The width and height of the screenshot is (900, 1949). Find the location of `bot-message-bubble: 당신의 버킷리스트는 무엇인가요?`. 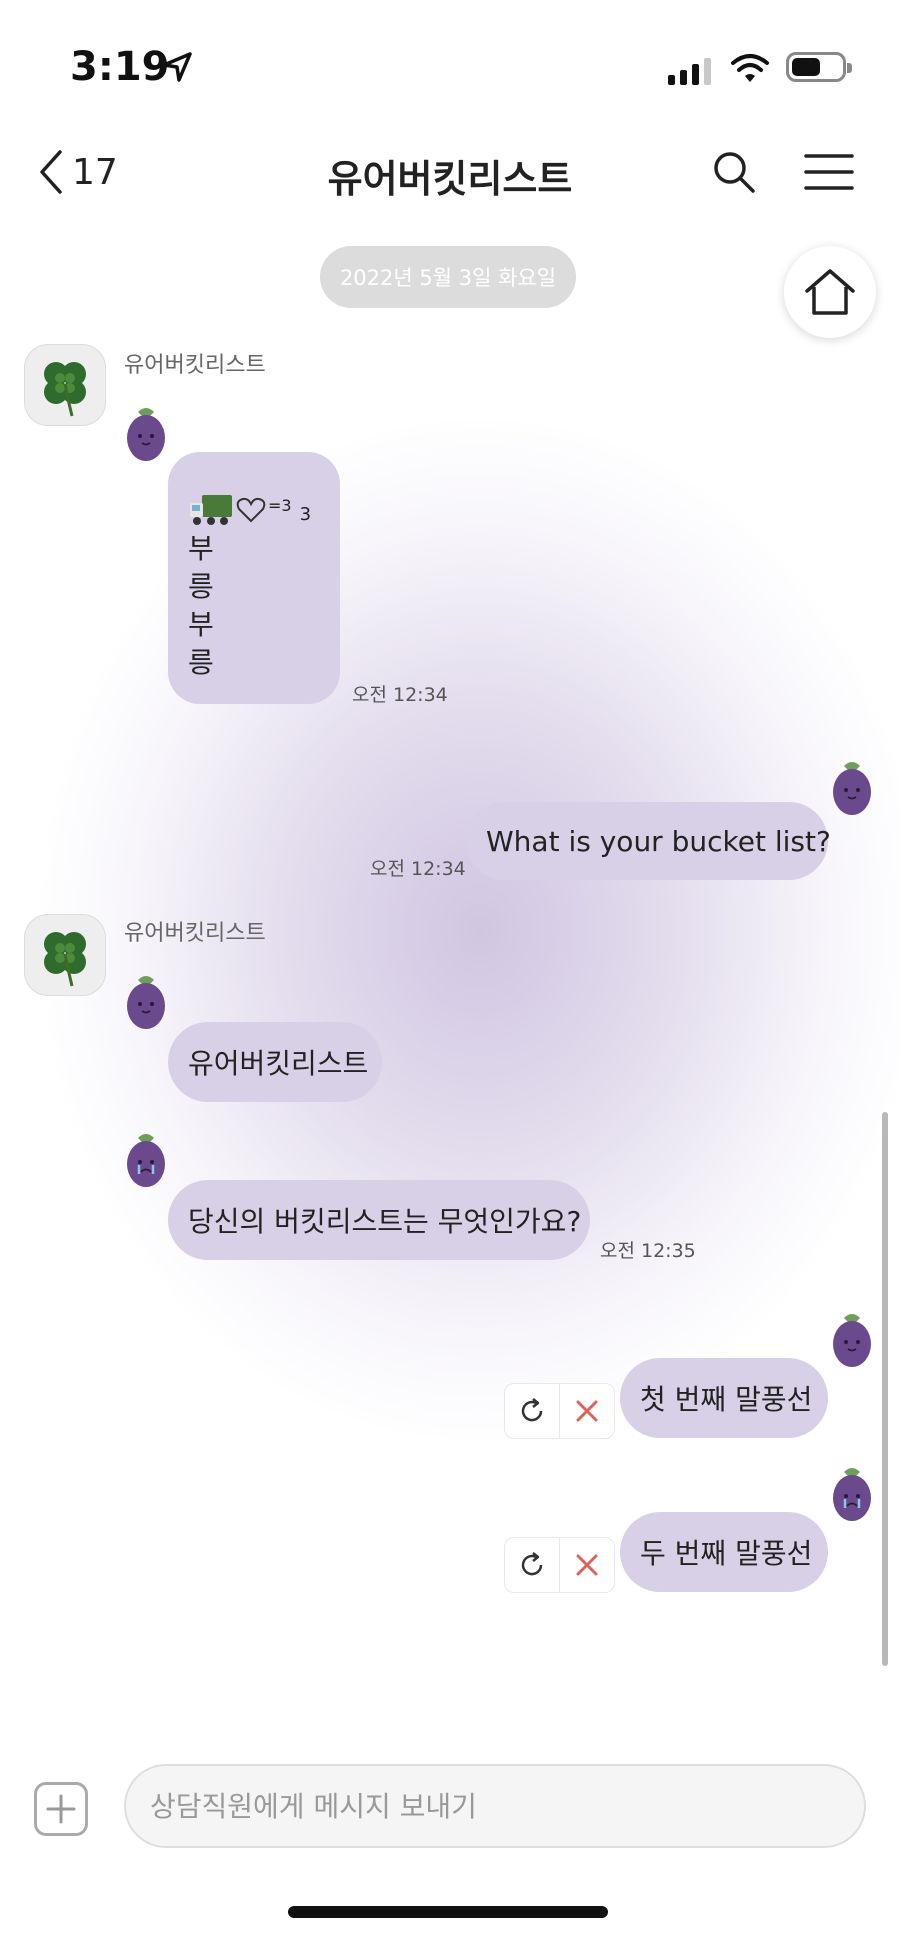

bot-message-bubble: 당신의 버킷리스트는 무엇인가요? is located at coordinates (379, 1220).